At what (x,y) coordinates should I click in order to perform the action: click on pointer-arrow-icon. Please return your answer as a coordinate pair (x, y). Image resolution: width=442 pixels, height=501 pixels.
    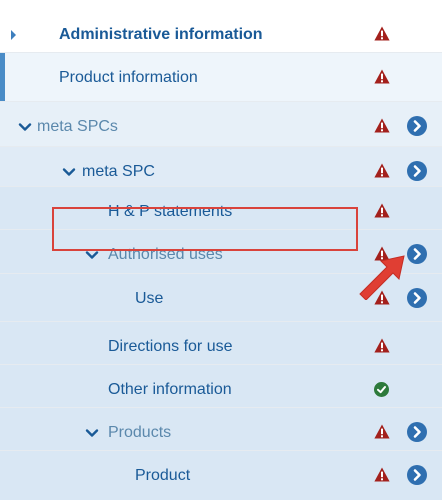
    Looking at the image, I should click on (382, 277).